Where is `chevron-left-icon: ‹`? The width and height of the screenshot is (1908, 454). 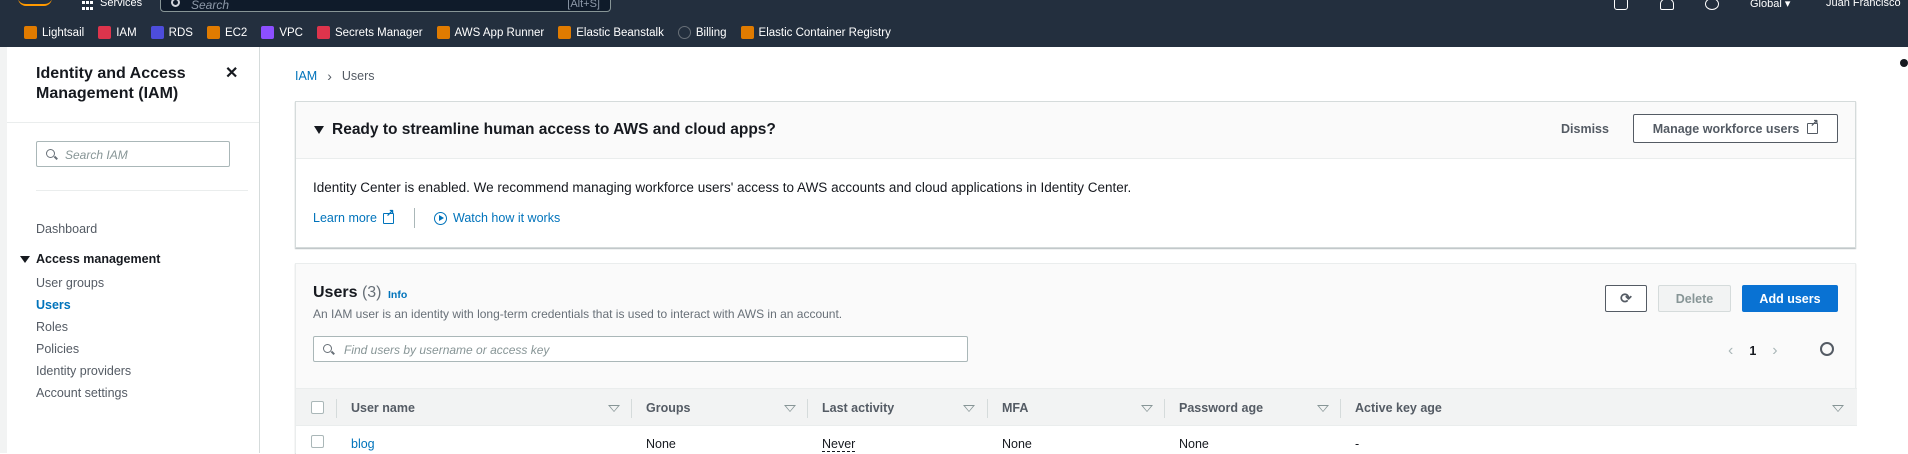
chevron-left-icon: ‹ is located at coordinates (1730, 351).